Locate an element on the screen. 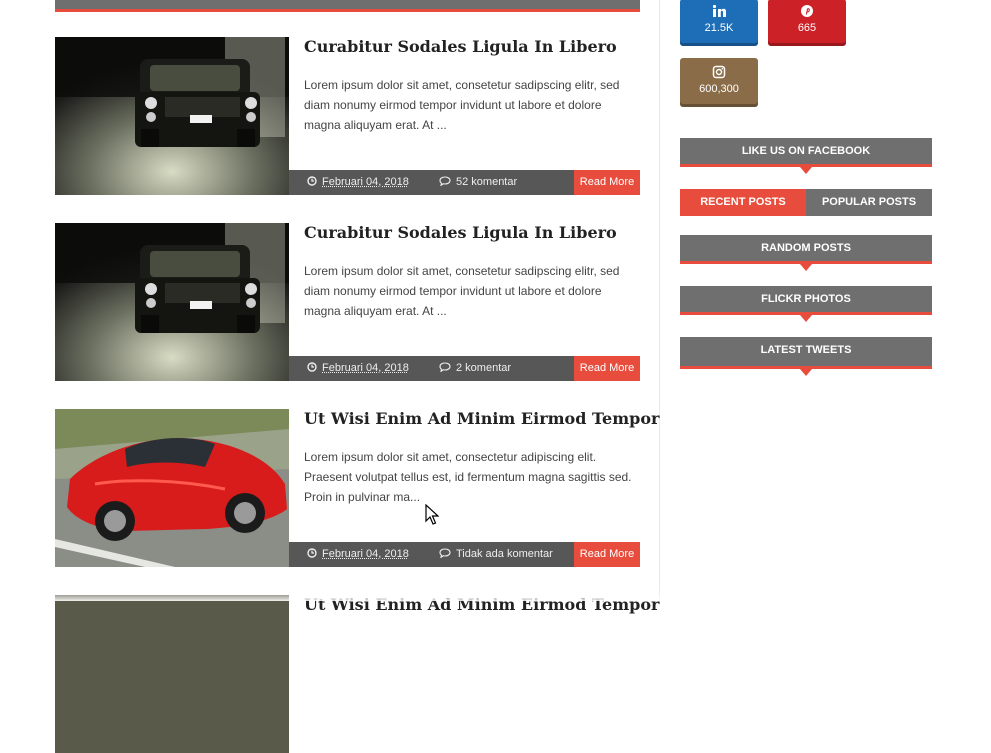  content-header-bar is located at coordinates (347, 6).